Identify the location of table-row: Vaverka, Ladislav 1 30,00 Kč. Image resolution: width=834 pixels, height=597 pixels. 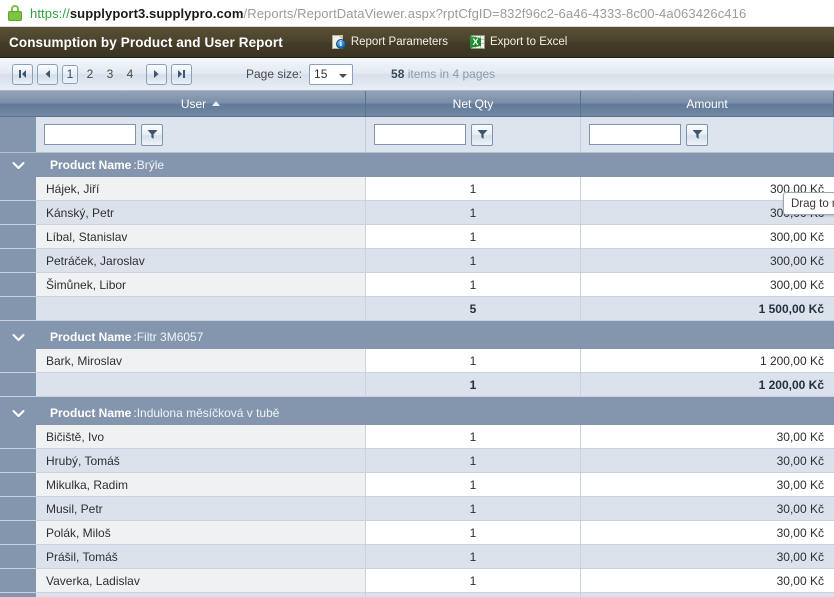
(417, 581).